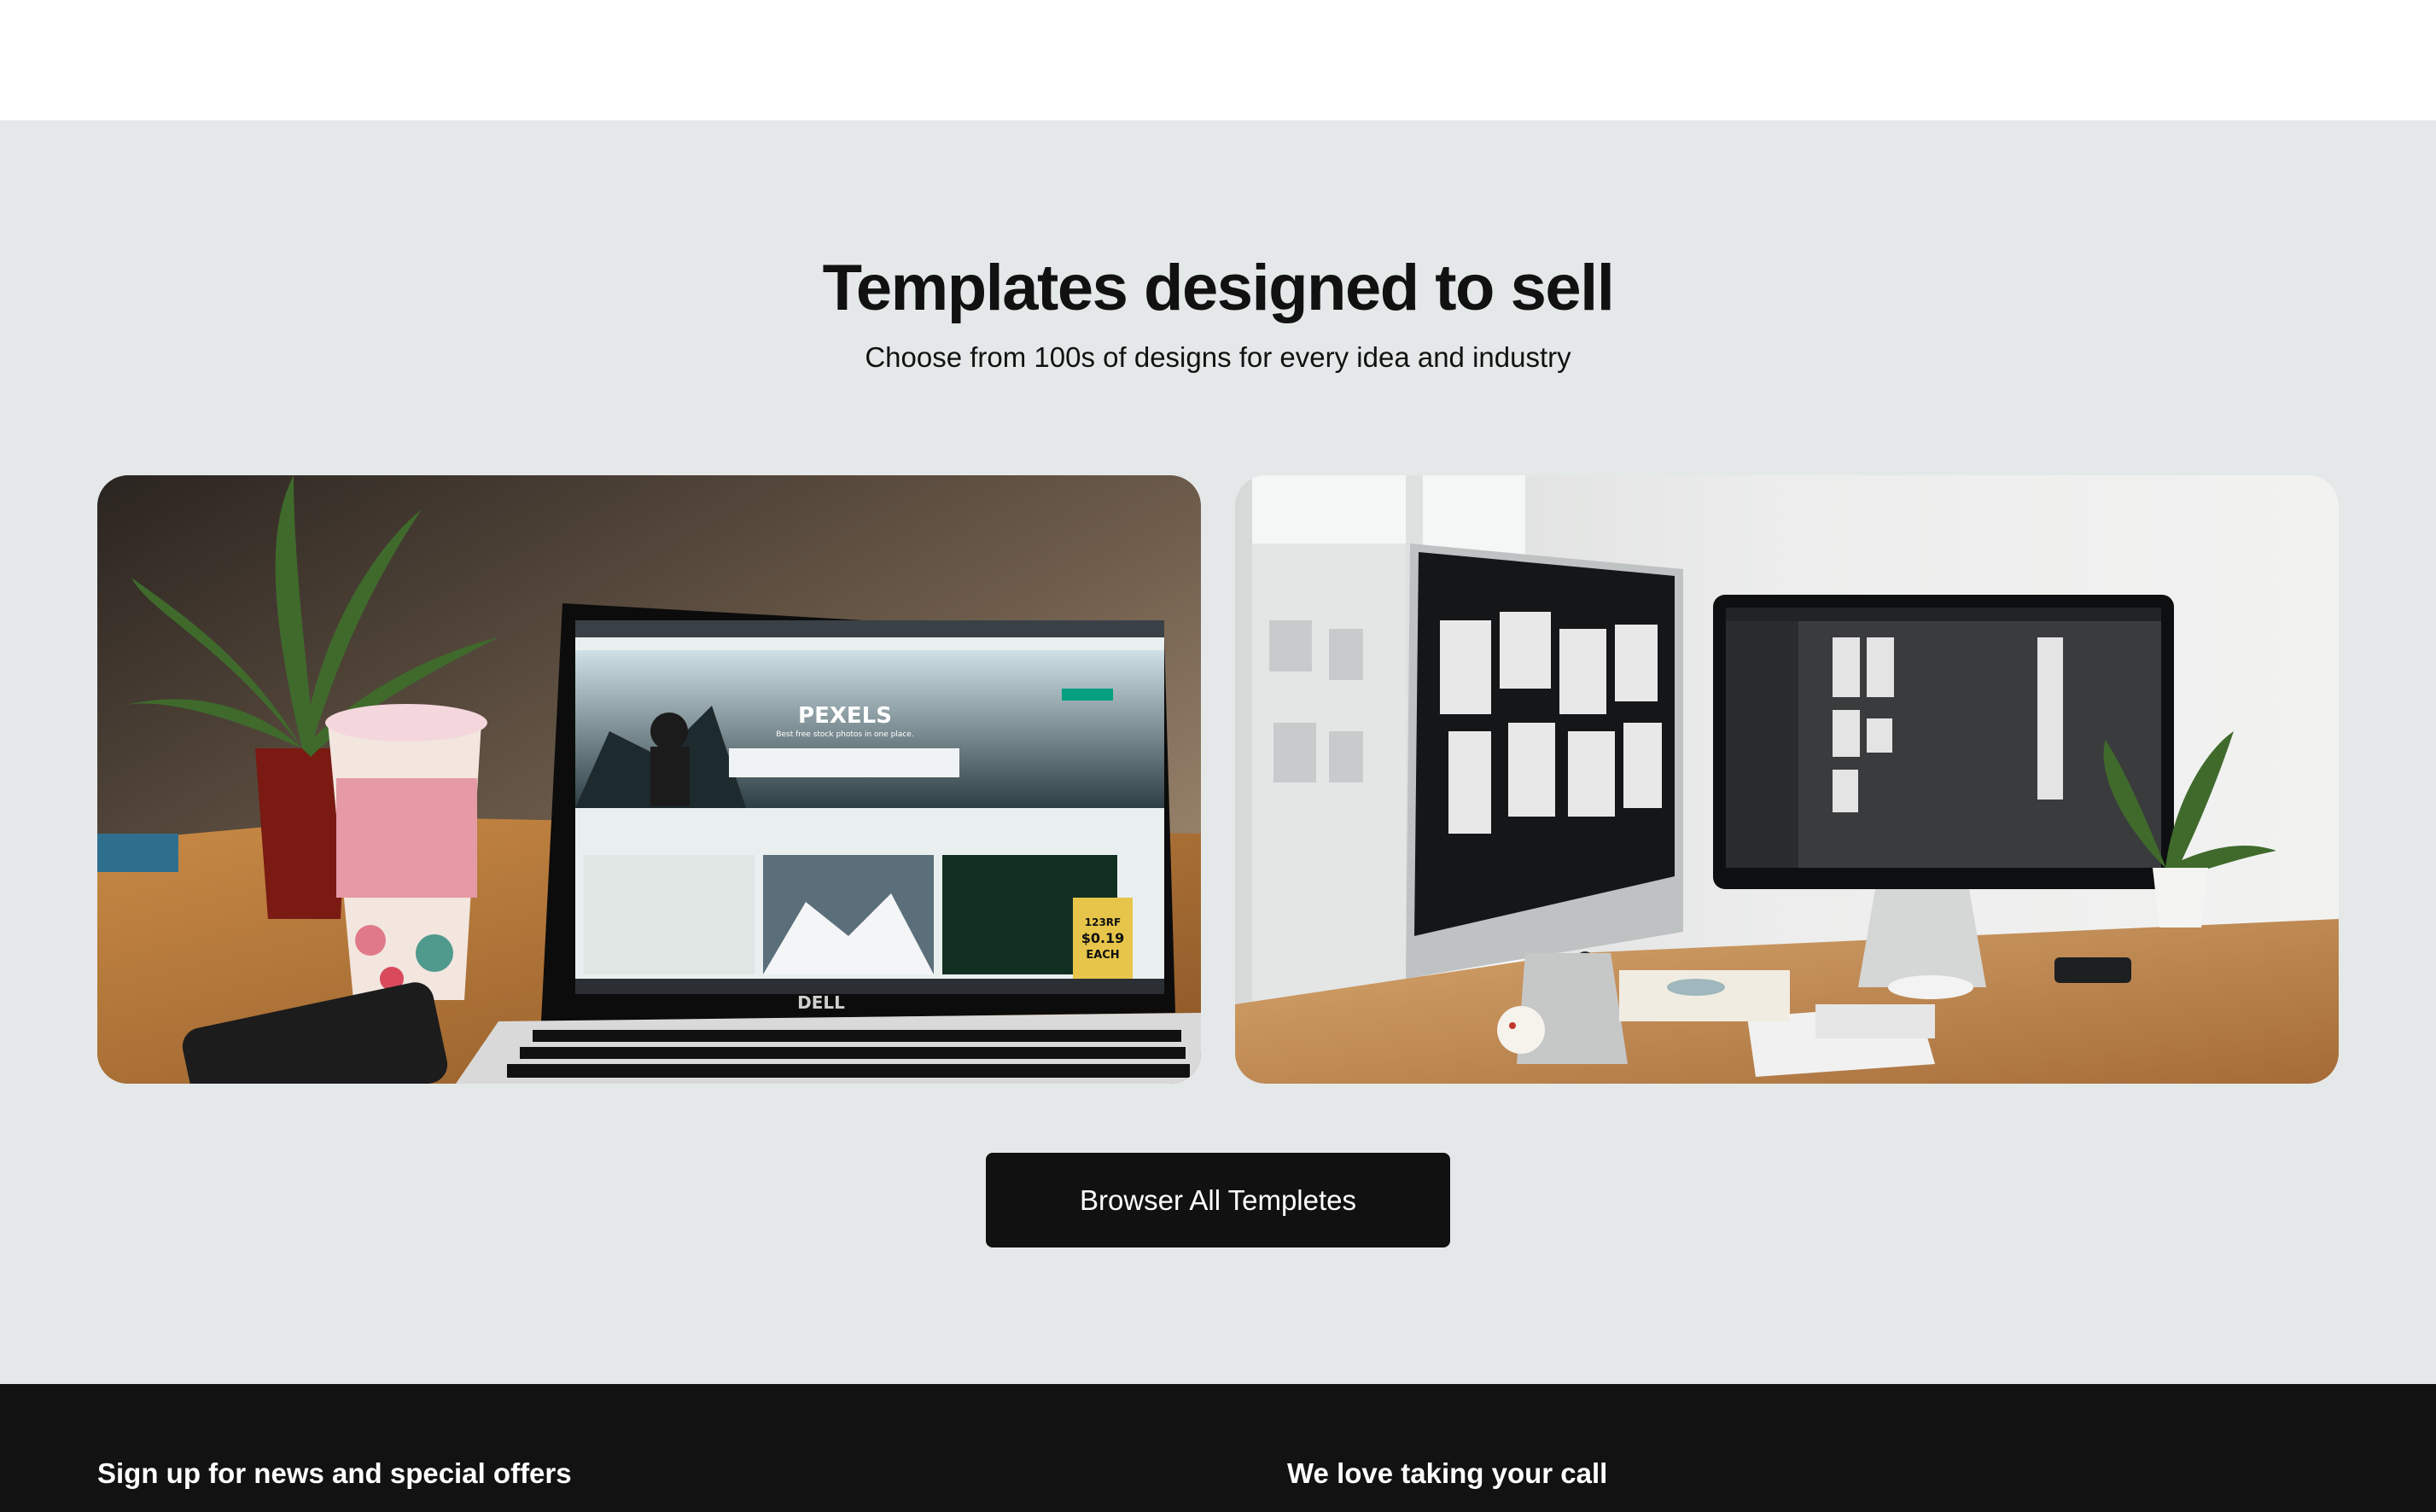 The height and width of the screenshot is (1512, 2436). What do you see at coordinates (821, 1002) in the screenshot?
I see `laptop-brand-text: DELL` at bounding box center [821, 1002].